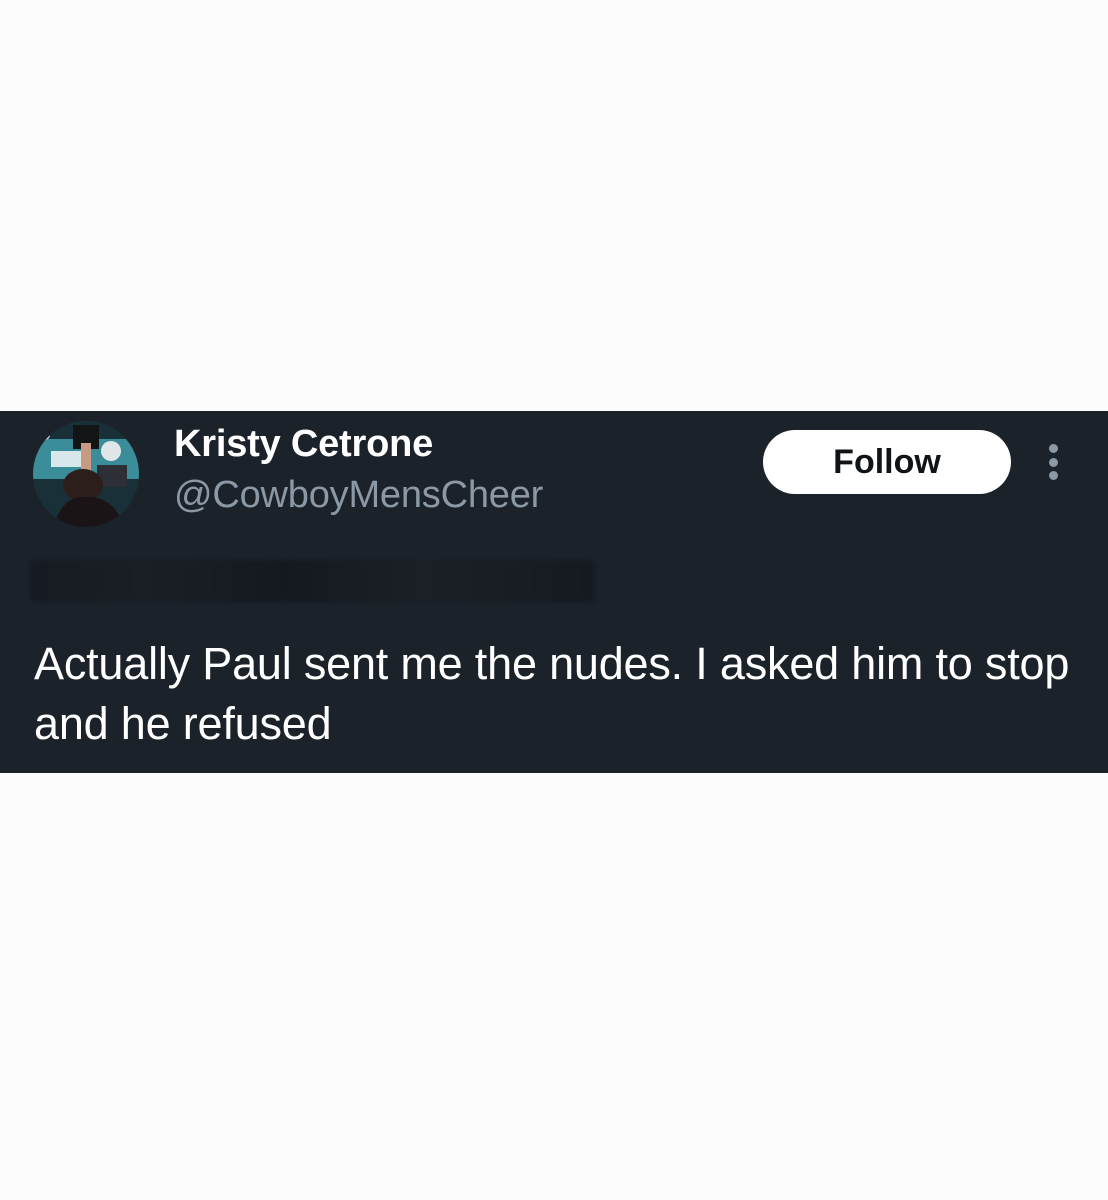 The image size is (1108, 1200). What do you see at coordinates (86, 474) in the screenshot?
I see `avatar` at bounding box center [86, 474].